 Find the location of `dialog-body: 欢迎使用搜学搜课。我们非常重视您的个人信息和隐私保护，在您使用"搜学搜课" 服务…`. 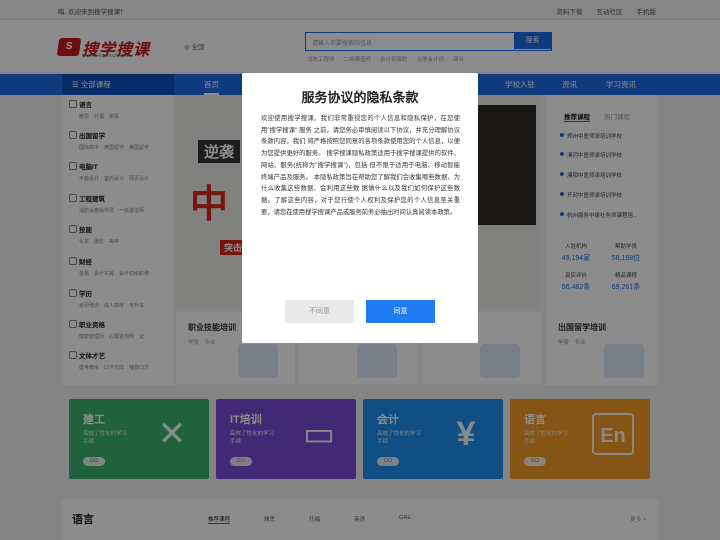

dialog-body: 欢迎使用搜学搜课。我们非常重视您的个人信息和隐私保护，在您使用"搜学搜课" 服务… is located at coordinates (360, 165).